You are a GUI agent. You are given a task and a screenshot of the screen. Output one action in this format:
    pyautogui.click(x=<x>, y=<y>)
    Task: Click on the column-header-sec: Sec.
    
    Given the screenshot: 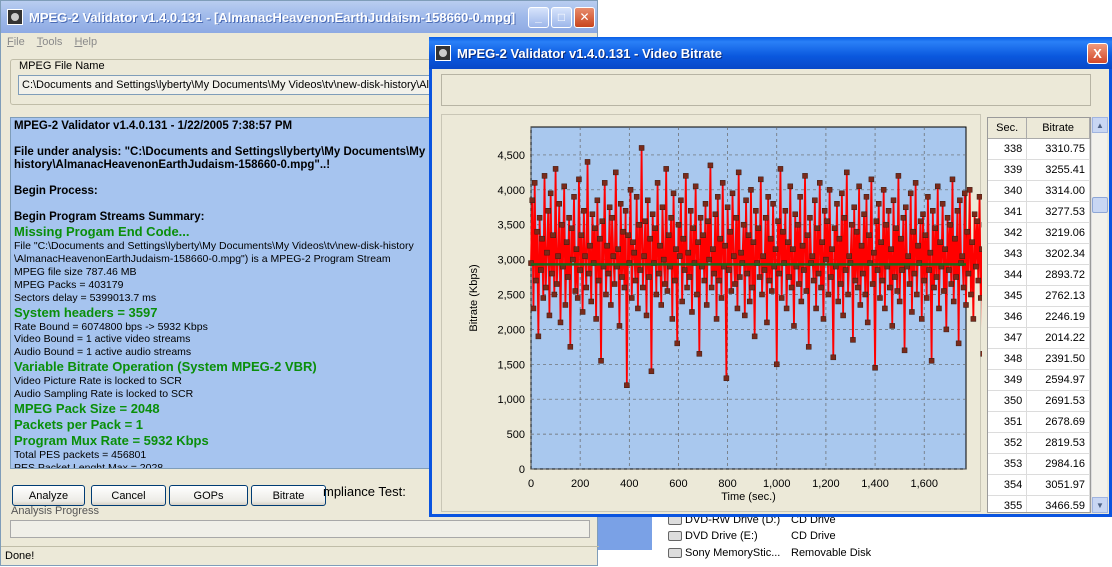 What is the action you would take?
    pyautogui.click(x=1007, y=128)
    